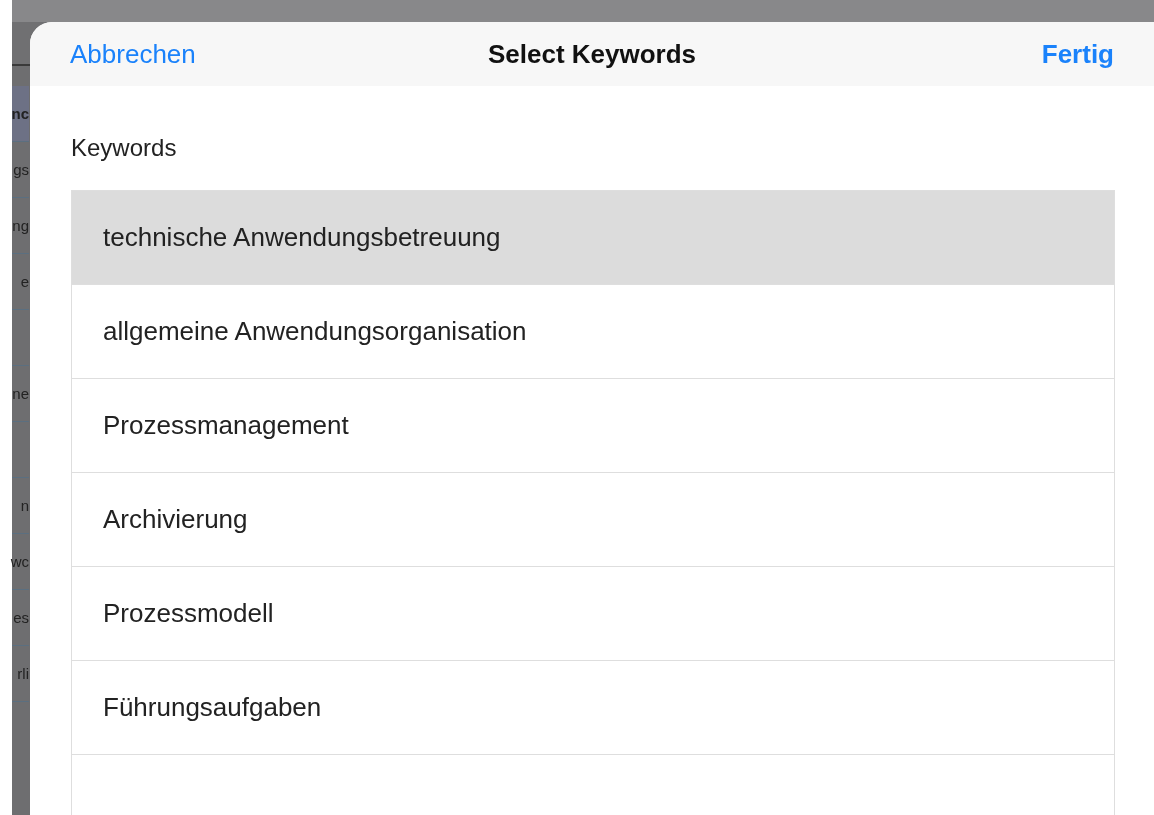  What do you see at coordinates (20, 393) in the screenshot?
I see `background-row-text: ne` at bounding box center [20, 393].